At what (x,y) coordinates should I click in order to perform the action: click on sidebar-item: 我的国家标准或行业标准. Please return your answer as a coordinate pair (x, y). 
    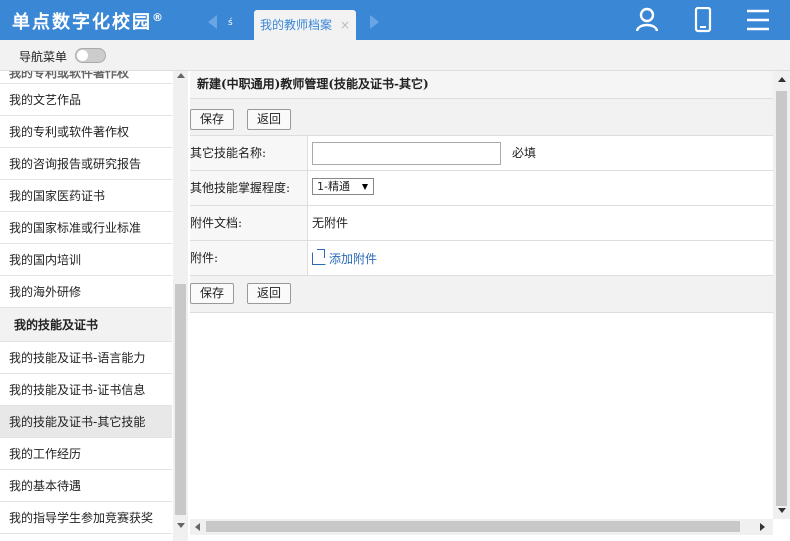
    Looking at the image, I should click on (86, 228).